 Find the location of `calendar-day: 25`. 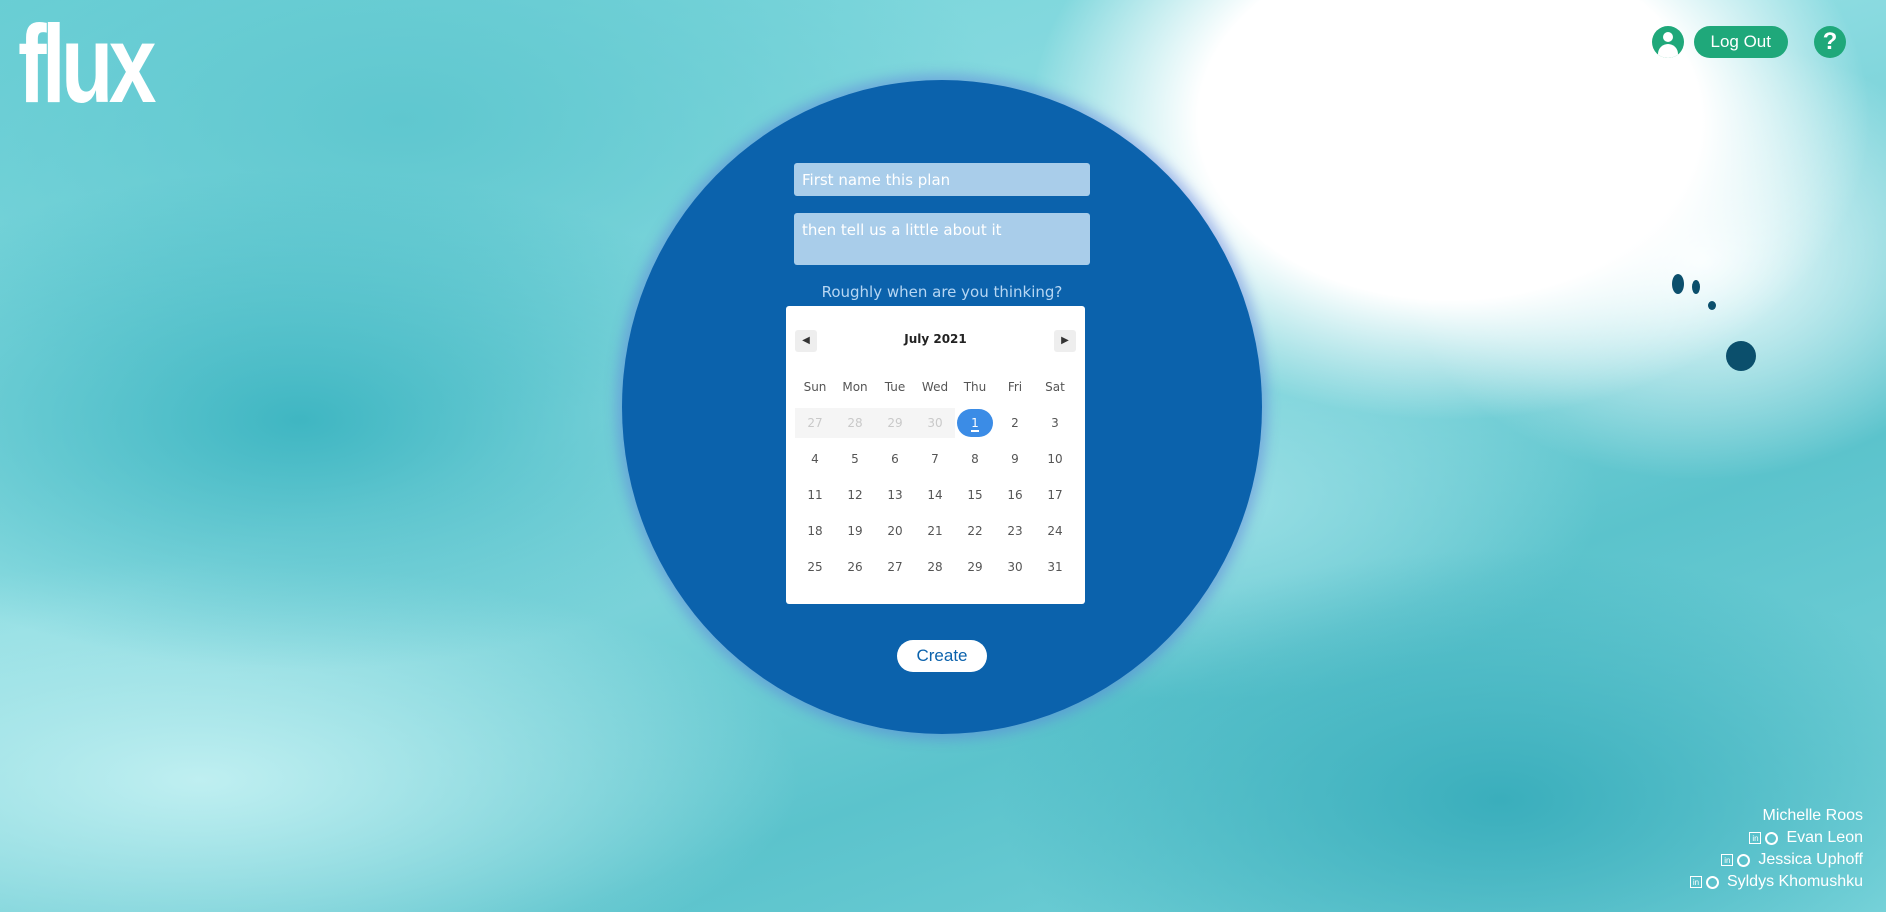

calendar-day: 25 is located at coordinates (815, 567).